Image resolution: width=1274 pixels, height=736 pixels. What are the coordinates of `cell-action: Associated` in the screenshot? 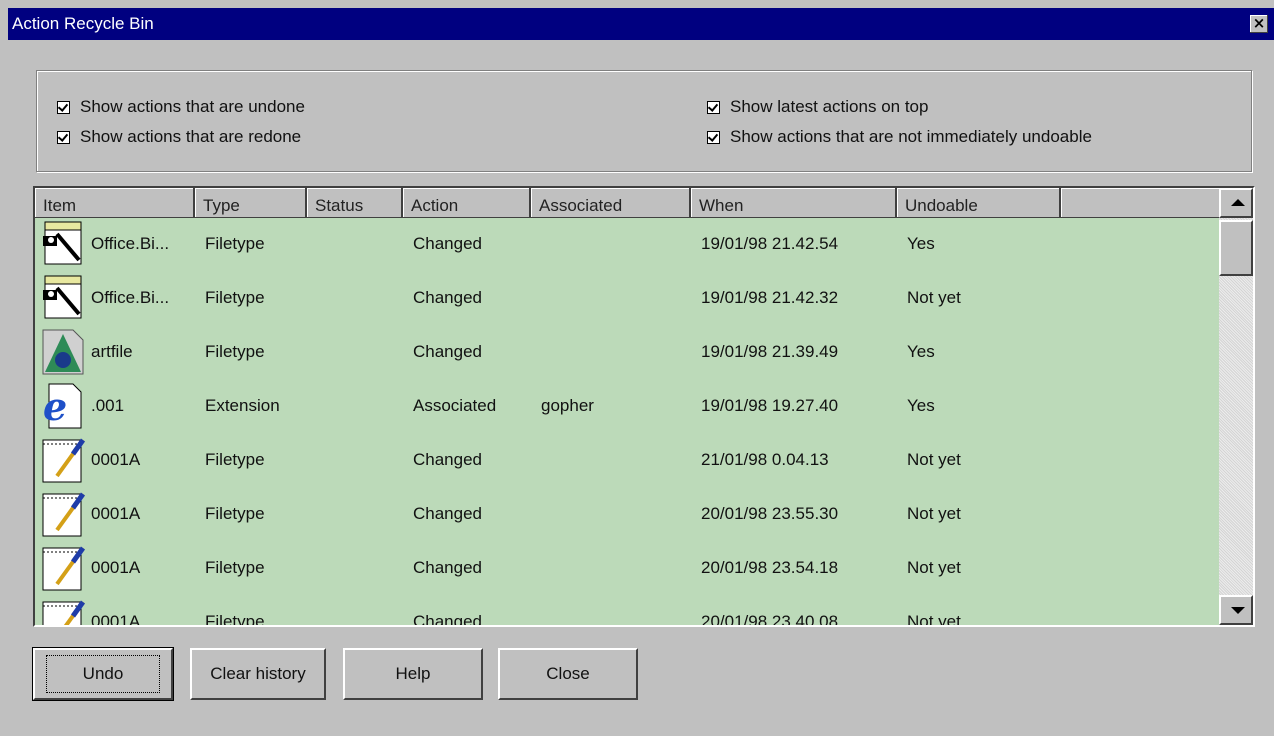 It's located at (455, 405).